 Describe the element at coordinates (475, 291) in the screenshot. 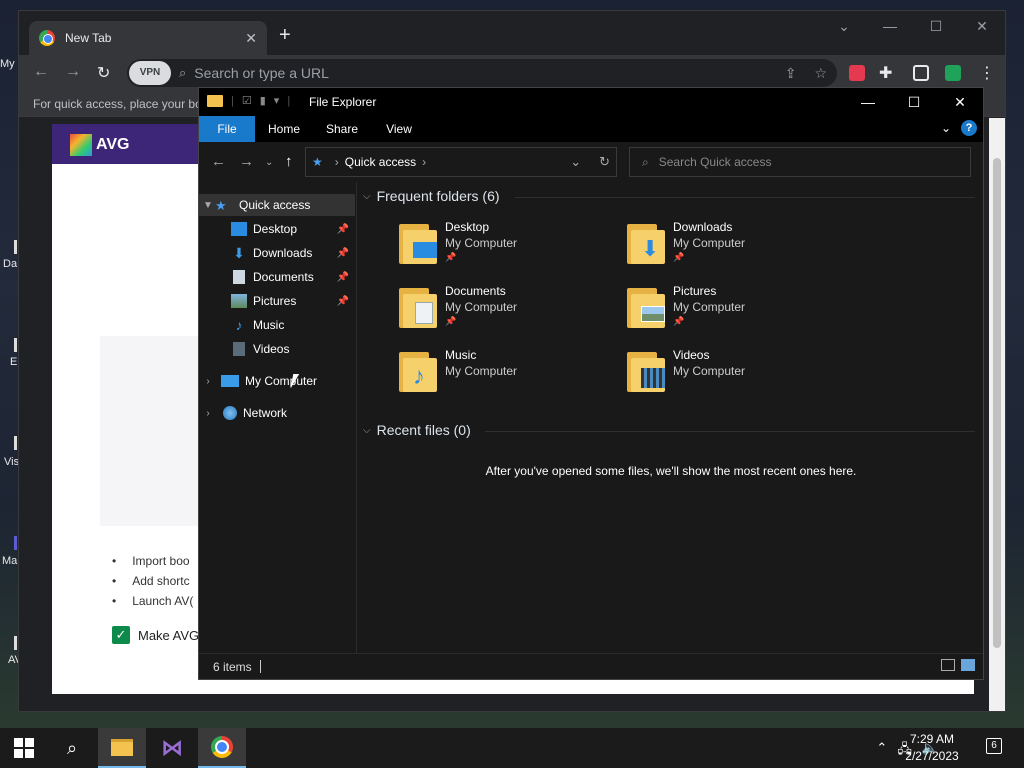

I see `tile-name: Documents` at that location.